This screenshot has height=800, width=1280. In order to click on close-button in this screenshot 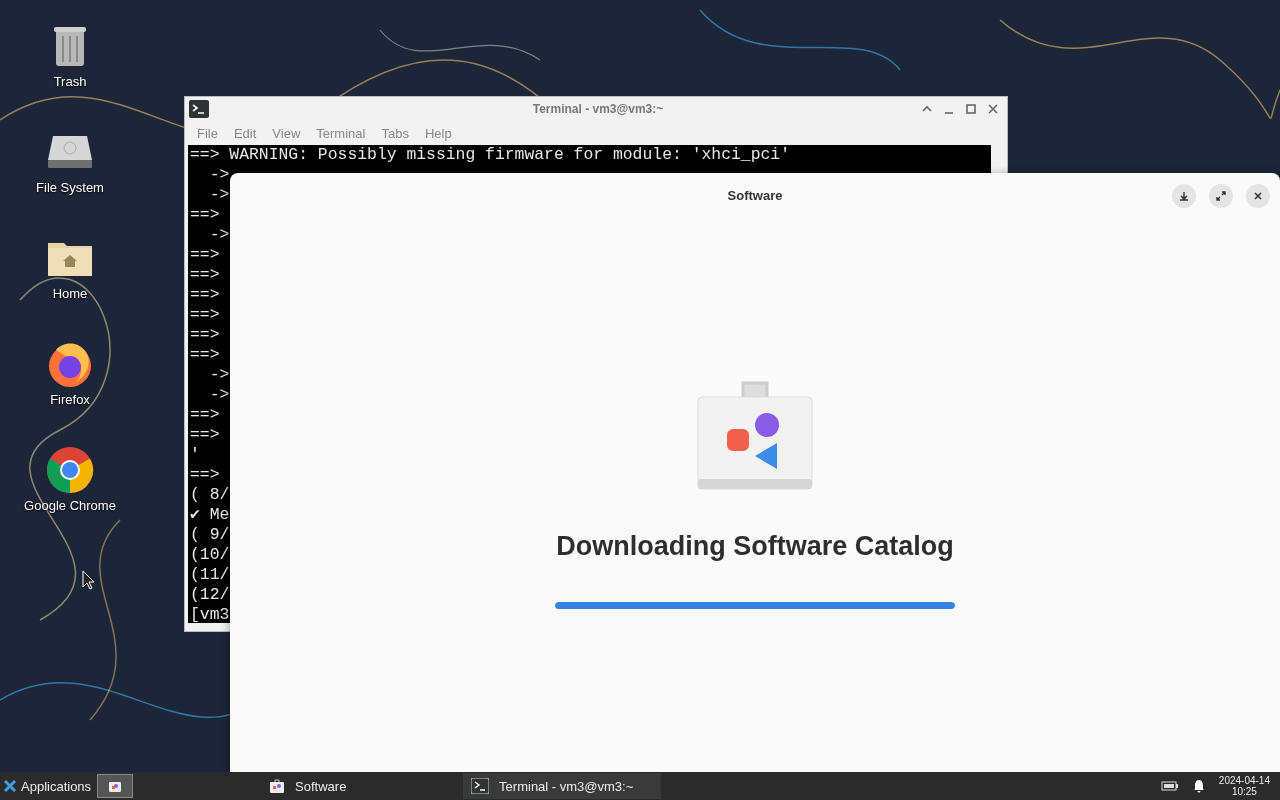, I will do `click(1258, 196)`.